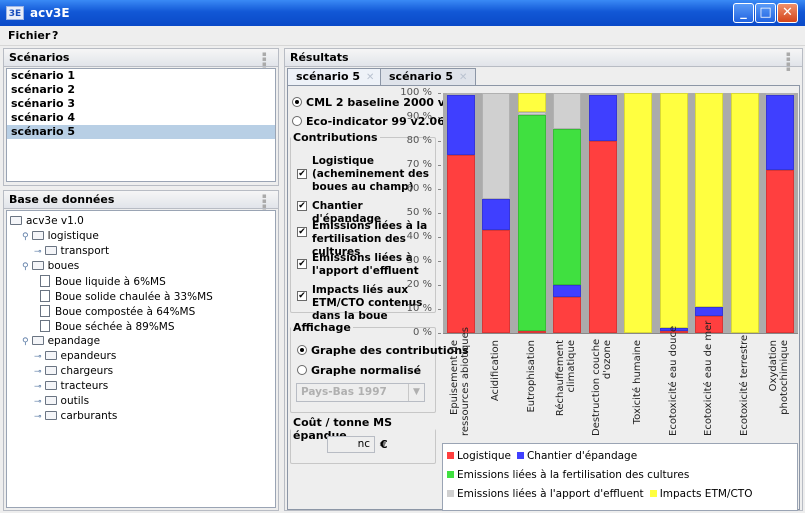 The height and width of the screenshot is (513, 805). I want to click on tree-node: ⊸ carburants, so click(75, 417).